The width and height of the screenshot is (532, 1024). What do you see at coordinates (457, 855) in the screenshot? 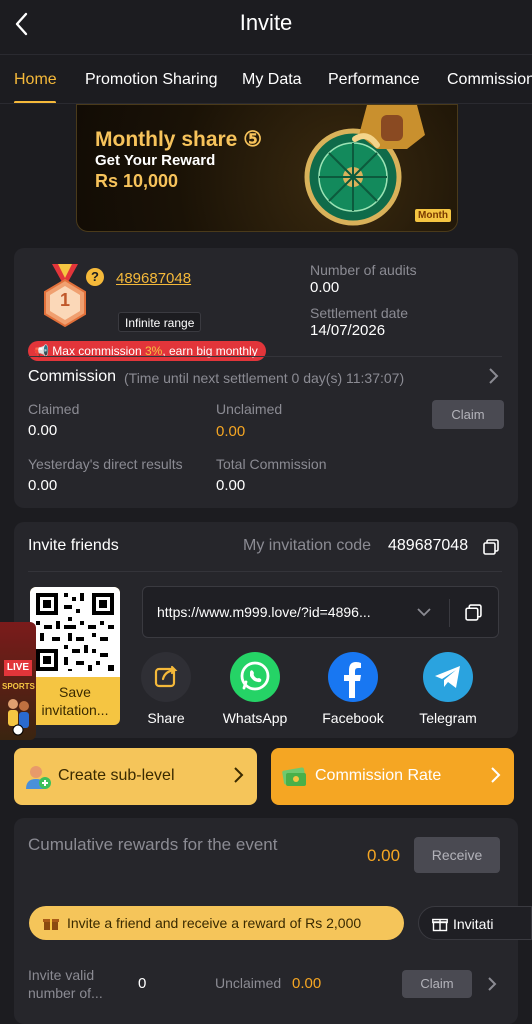
I see `receive-button: Receive` at bounding box center [457, 855].